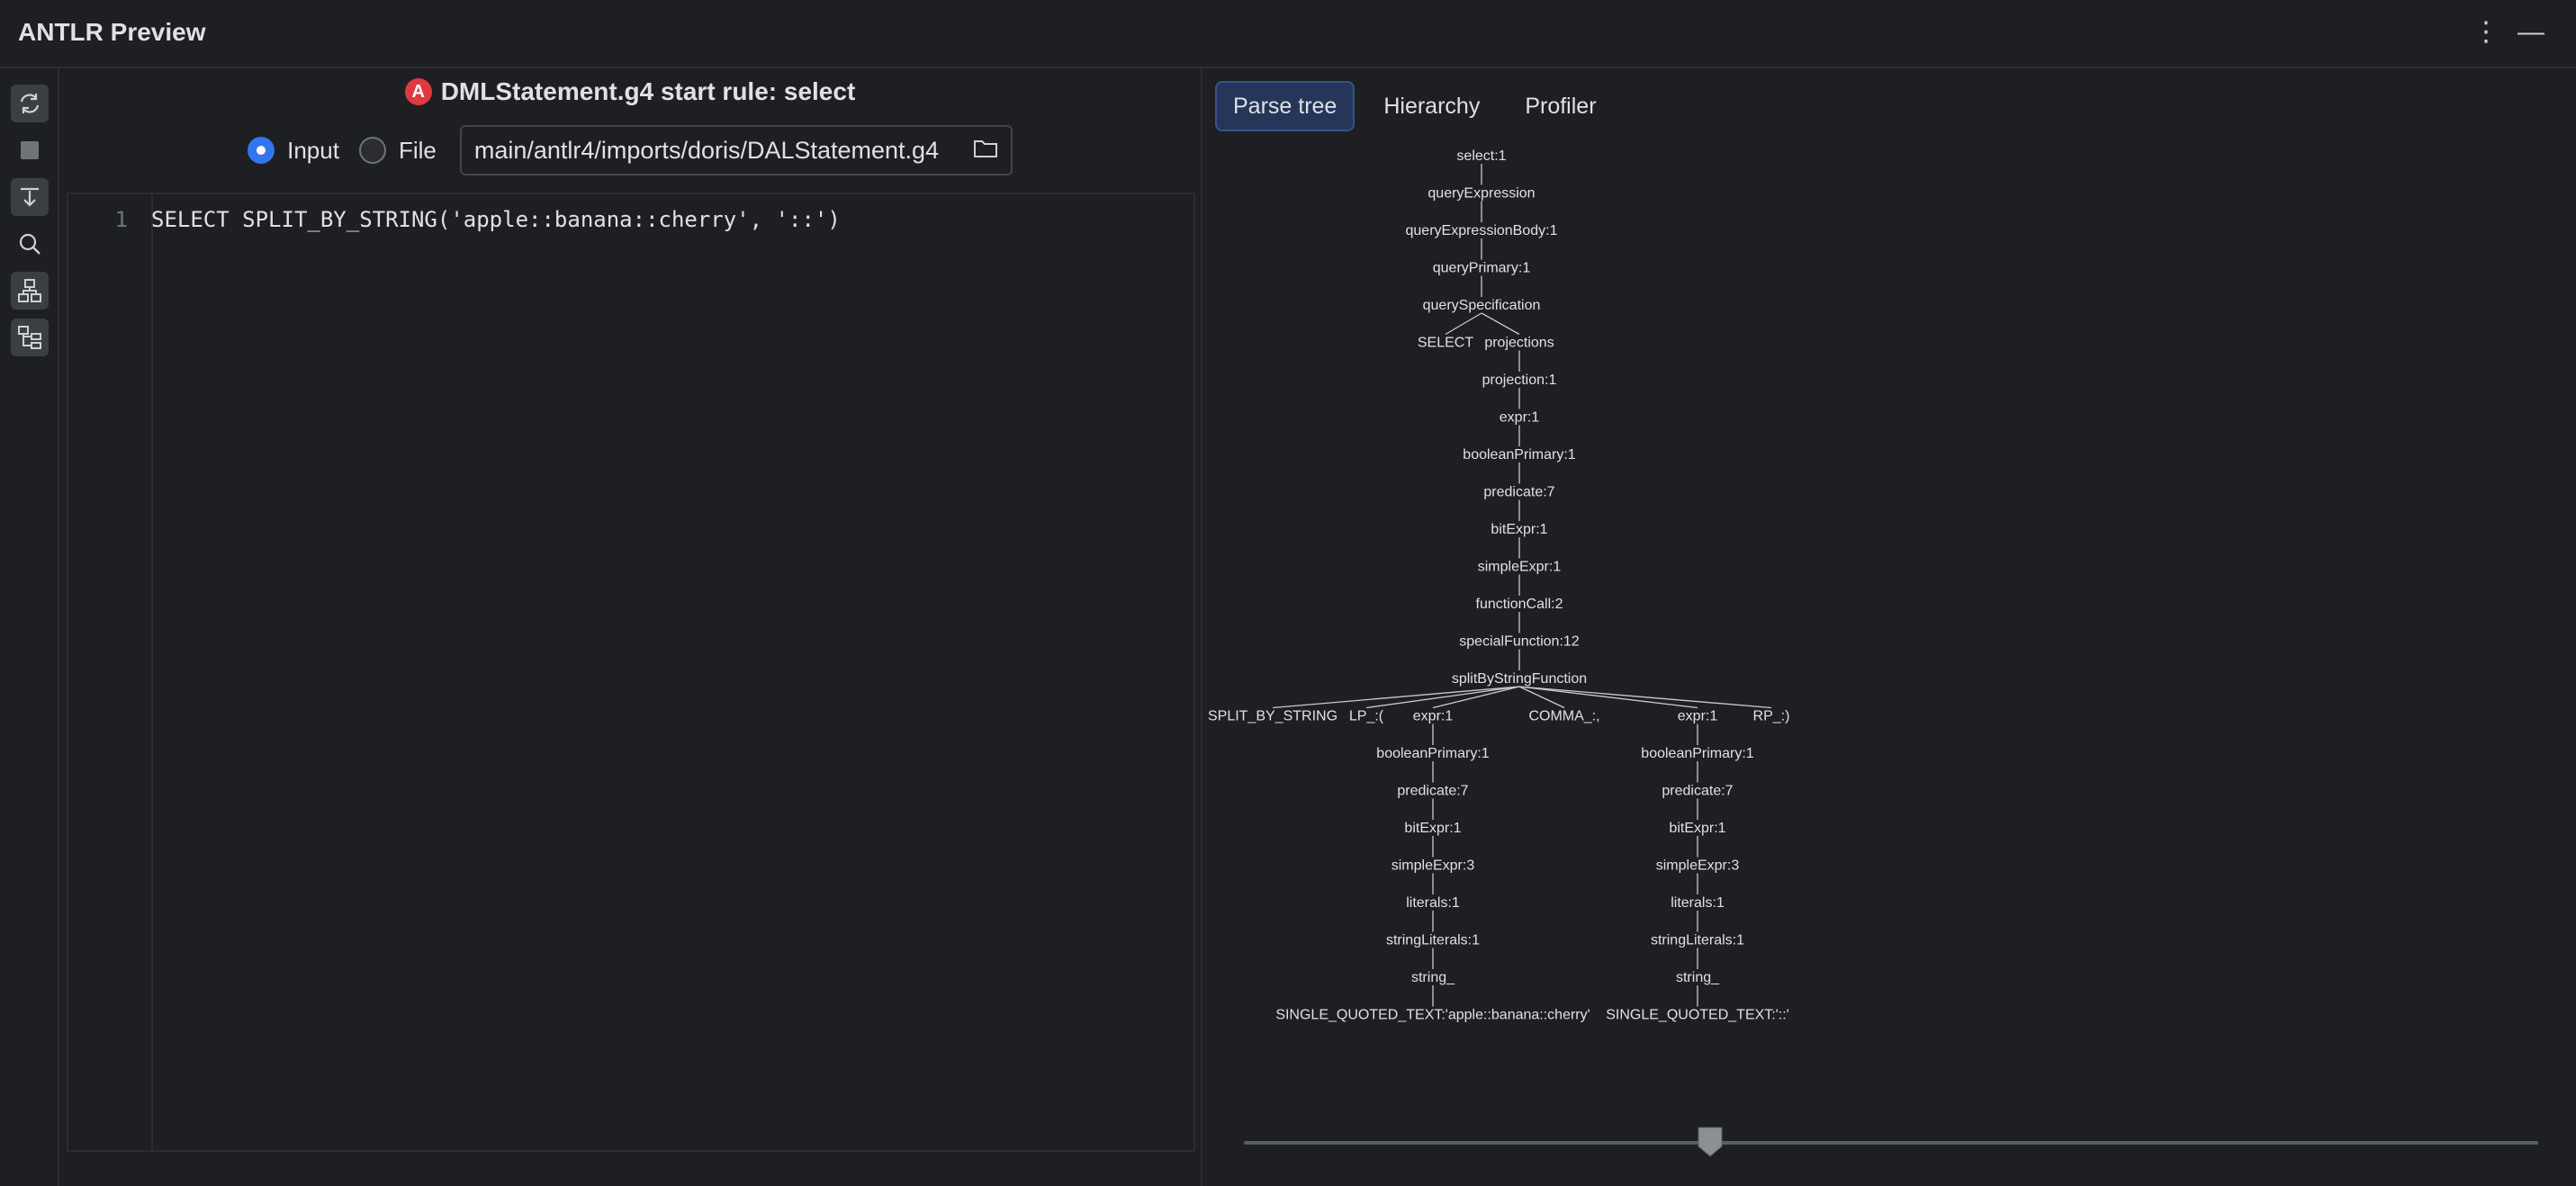  Describe the element at coordinates (985, 151) in the screenshot. I see `folder-icon` at that location.